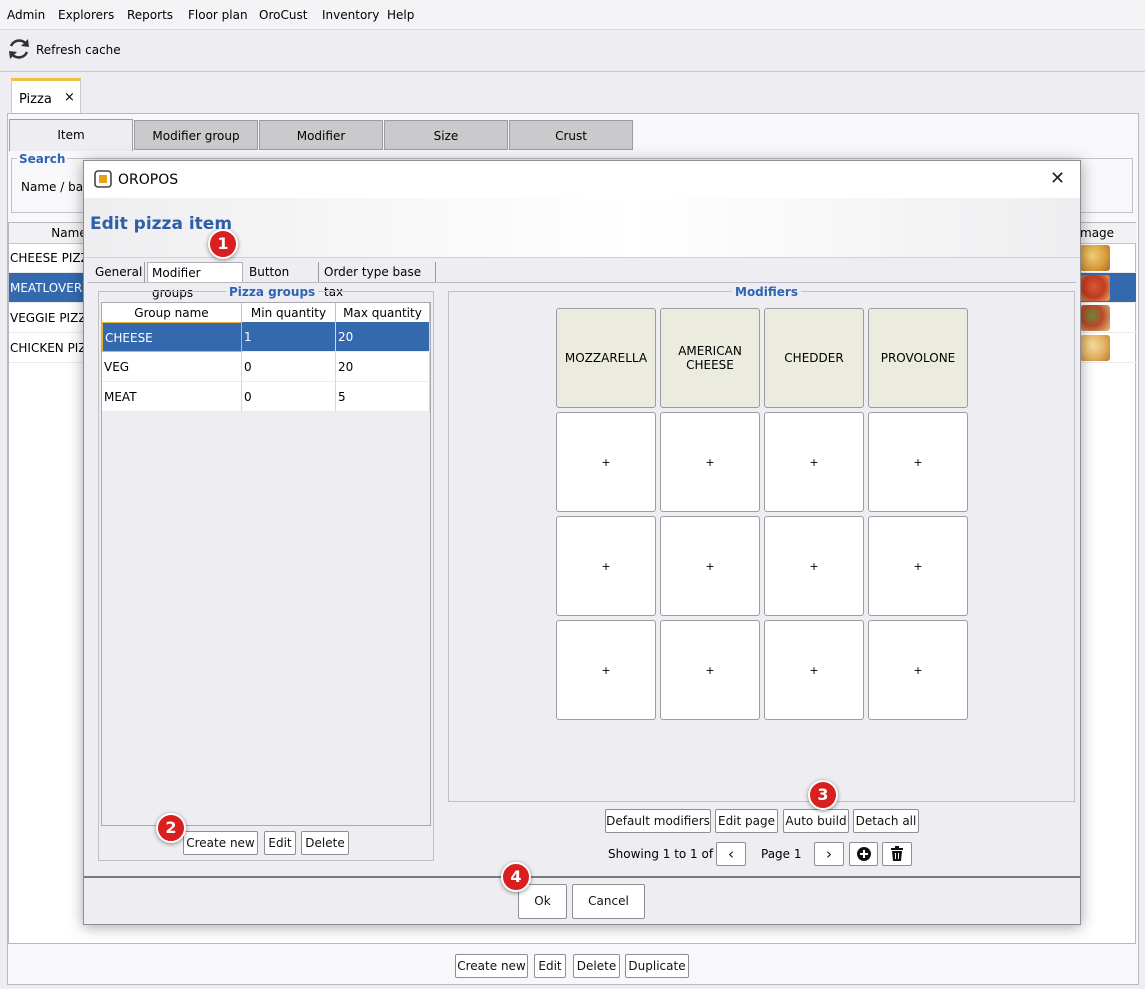  What do you see at coordinates (658, 821) in the screenshot?
I see `default-modifiers-button: Default modifiers` at bounding box center [658, 821].